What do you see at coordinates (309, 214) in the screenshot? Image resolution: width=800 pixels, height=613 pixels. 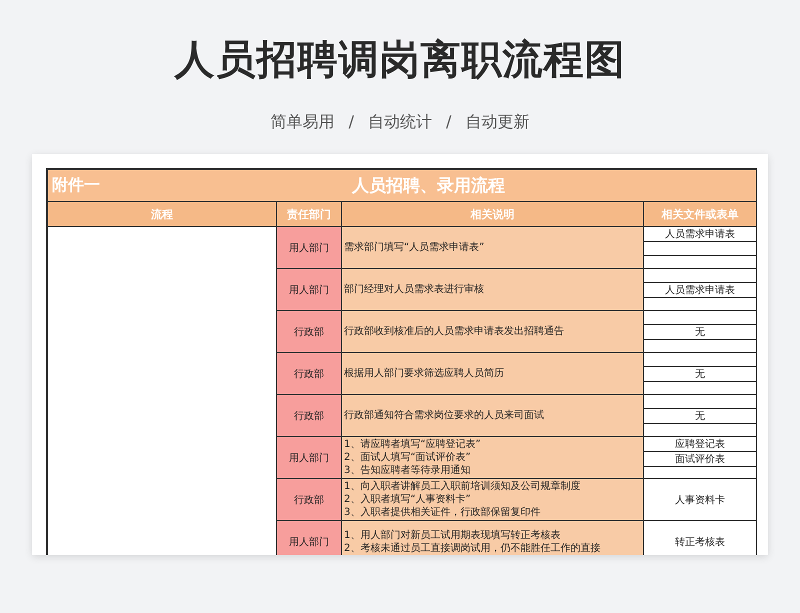 I see `column-header: 责任部门` at bounding box center [309, 214].